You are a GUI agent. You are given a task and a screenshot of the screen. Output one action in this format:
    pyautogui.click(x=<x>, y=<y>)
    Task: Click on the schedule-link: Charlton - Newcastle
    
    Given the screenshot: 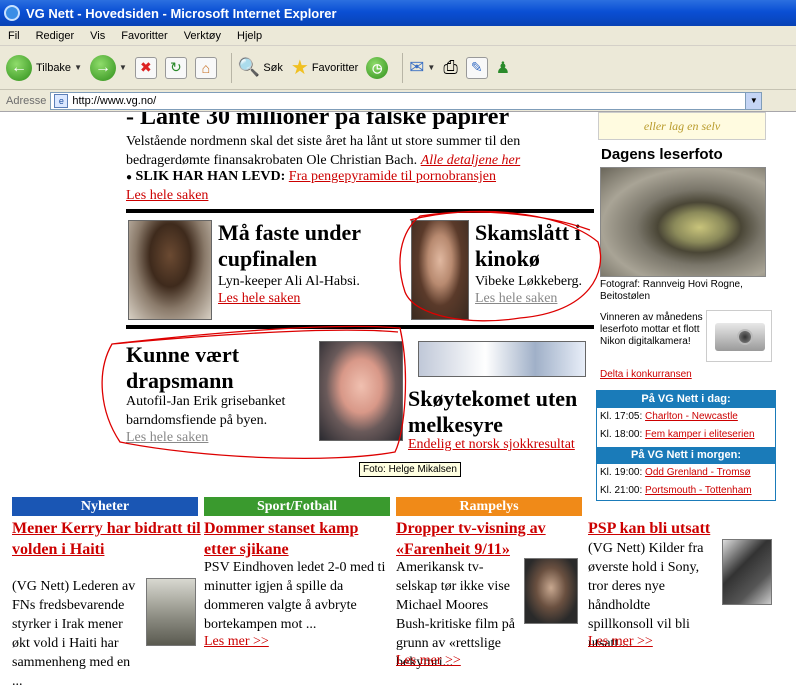 What is the action you would take?
    pyautogui.click(x=691, y=416)
    